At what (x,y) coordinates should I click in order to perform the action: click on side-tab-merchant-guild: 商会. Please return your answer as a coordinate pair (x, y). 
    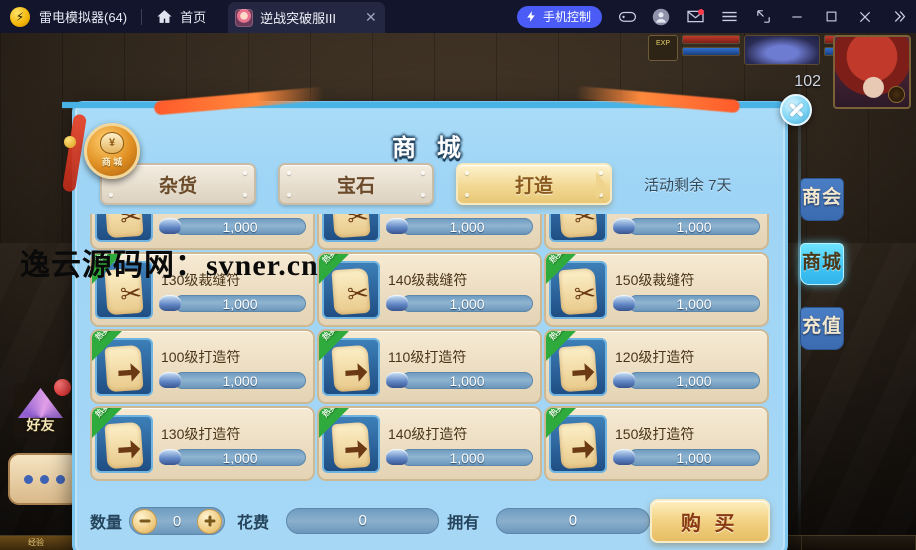
    Looking at the image, I should click on (822, 199).